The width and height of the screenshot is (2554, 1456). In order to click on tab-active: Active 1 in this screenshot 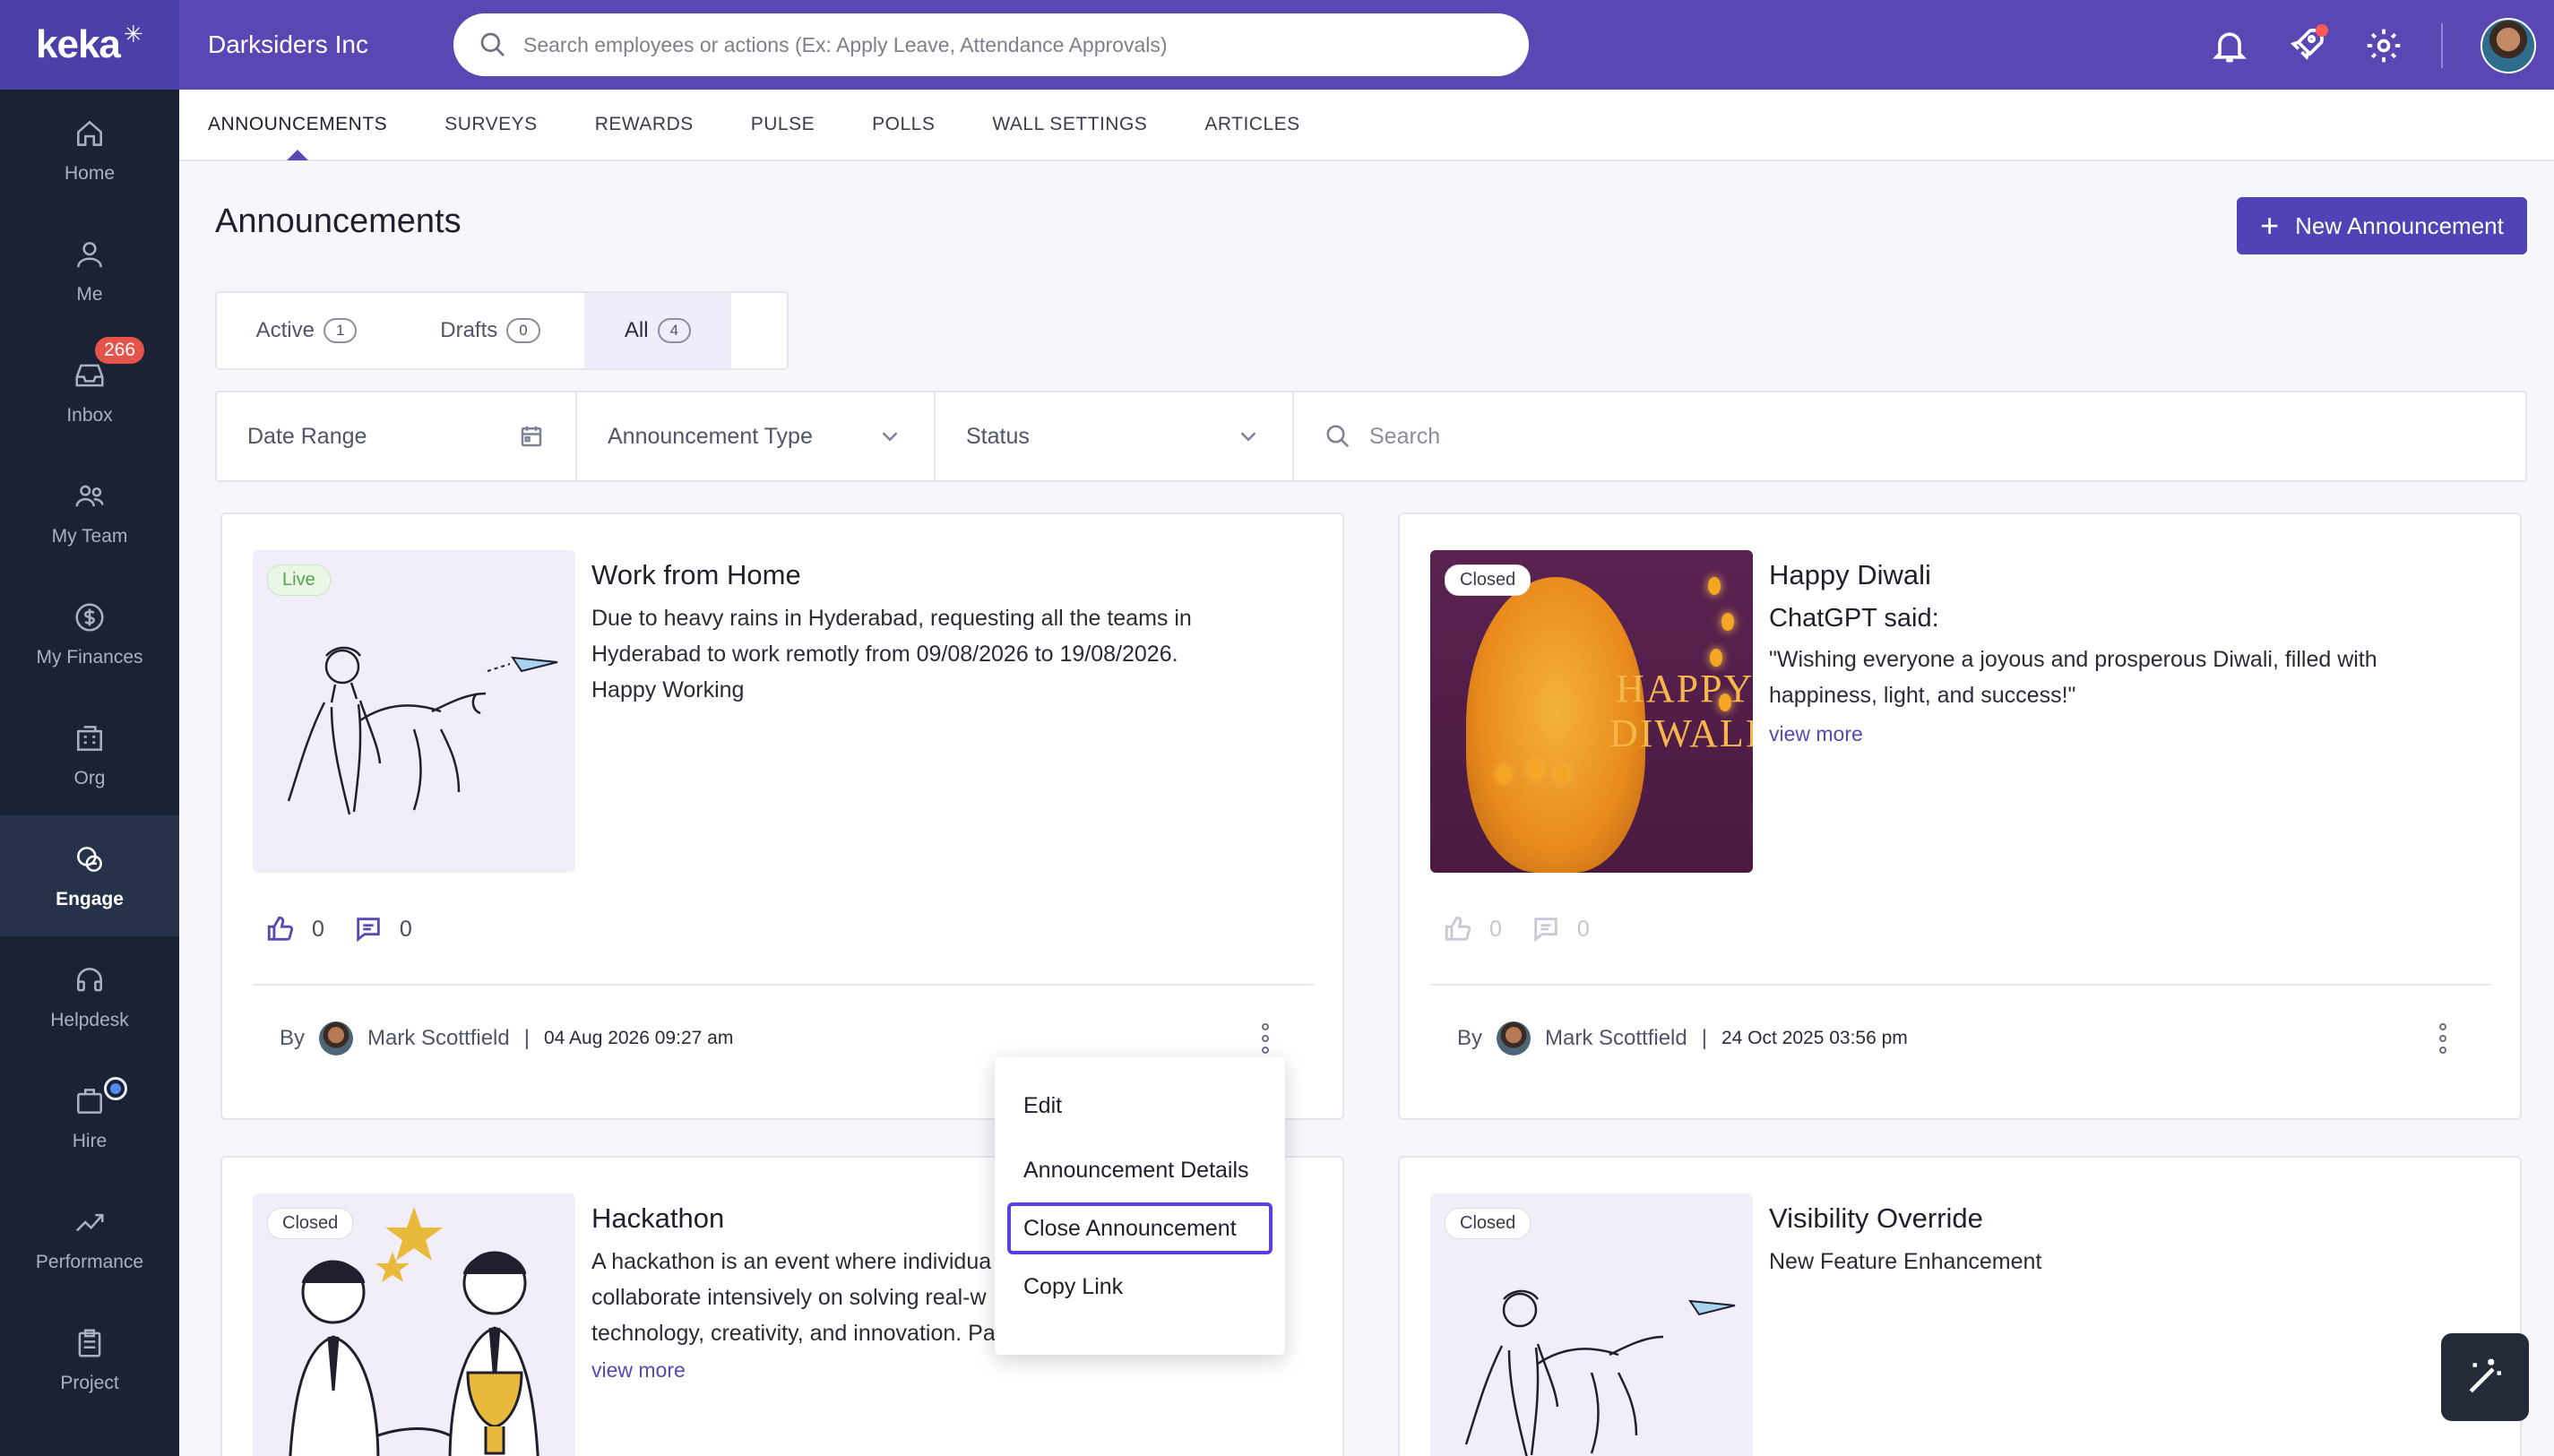, I will do `click(306, 331)`.